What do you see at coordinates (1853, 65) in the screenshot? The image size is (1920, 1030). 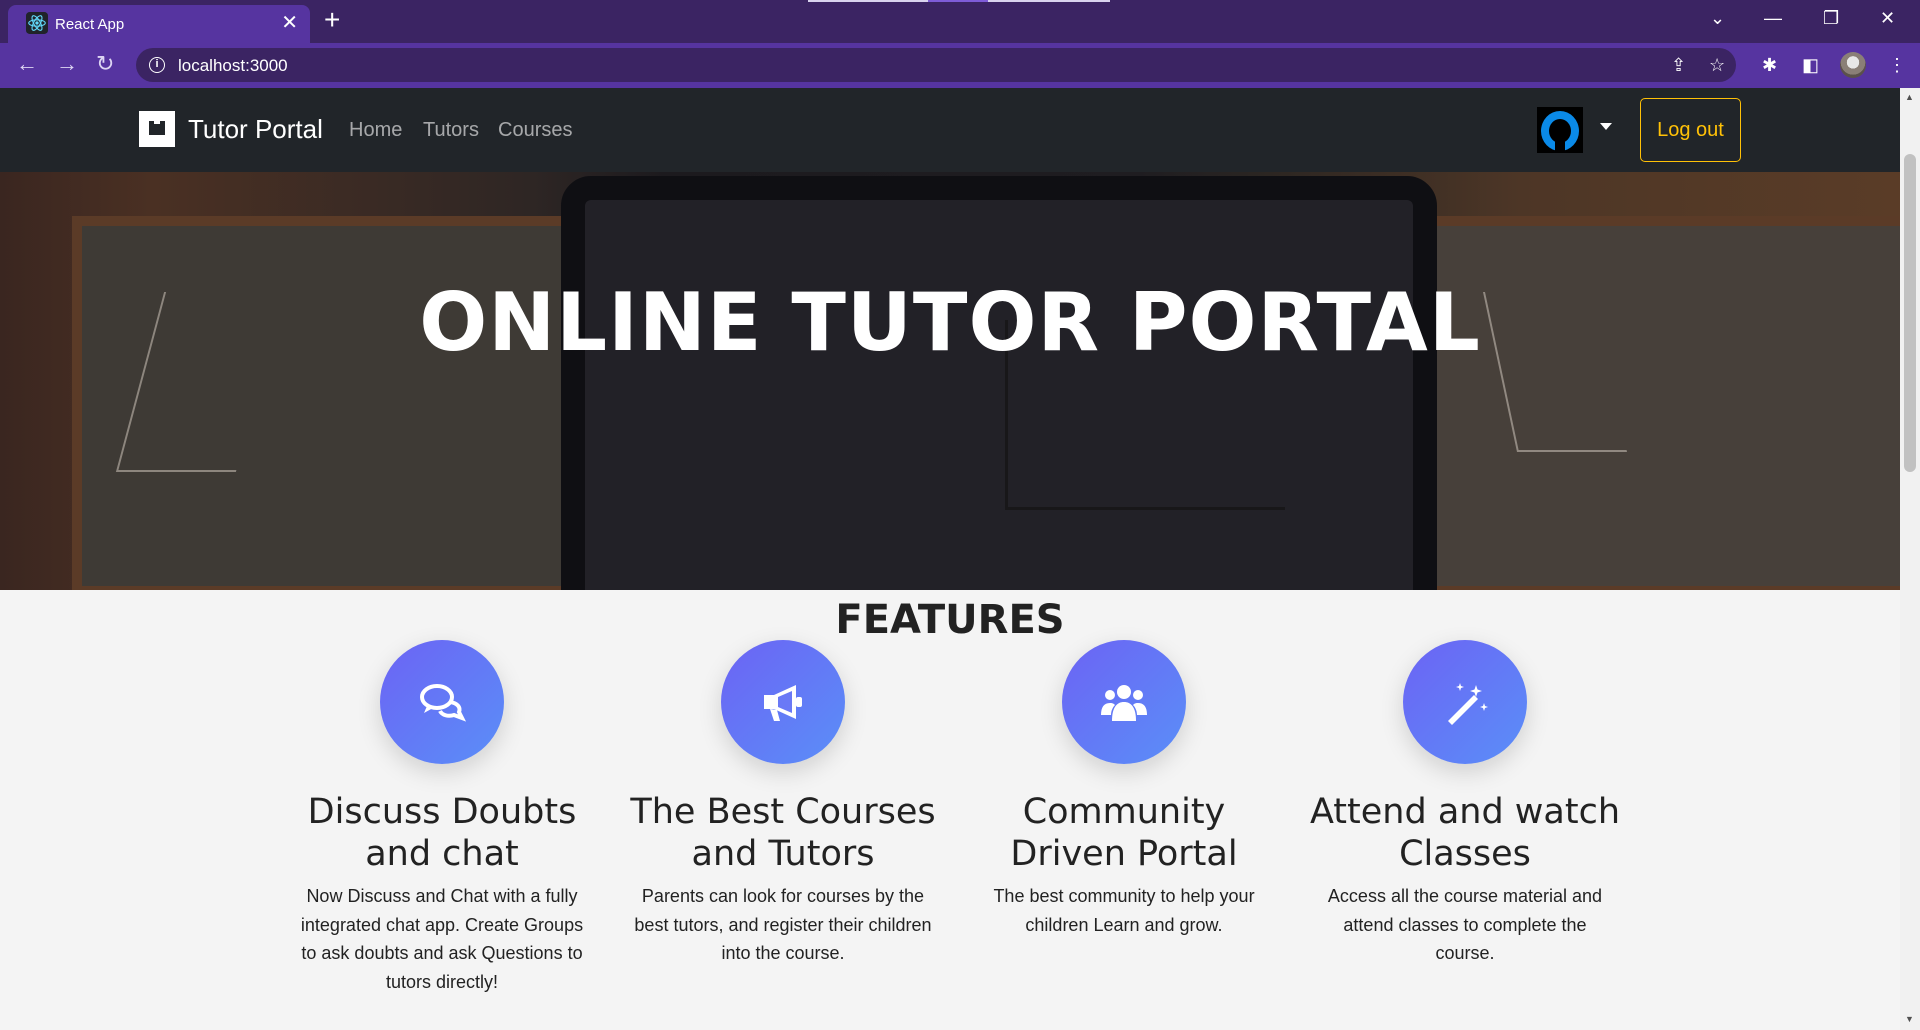 I see `browser-profile-avatar` at bounding box center [1853, 65].